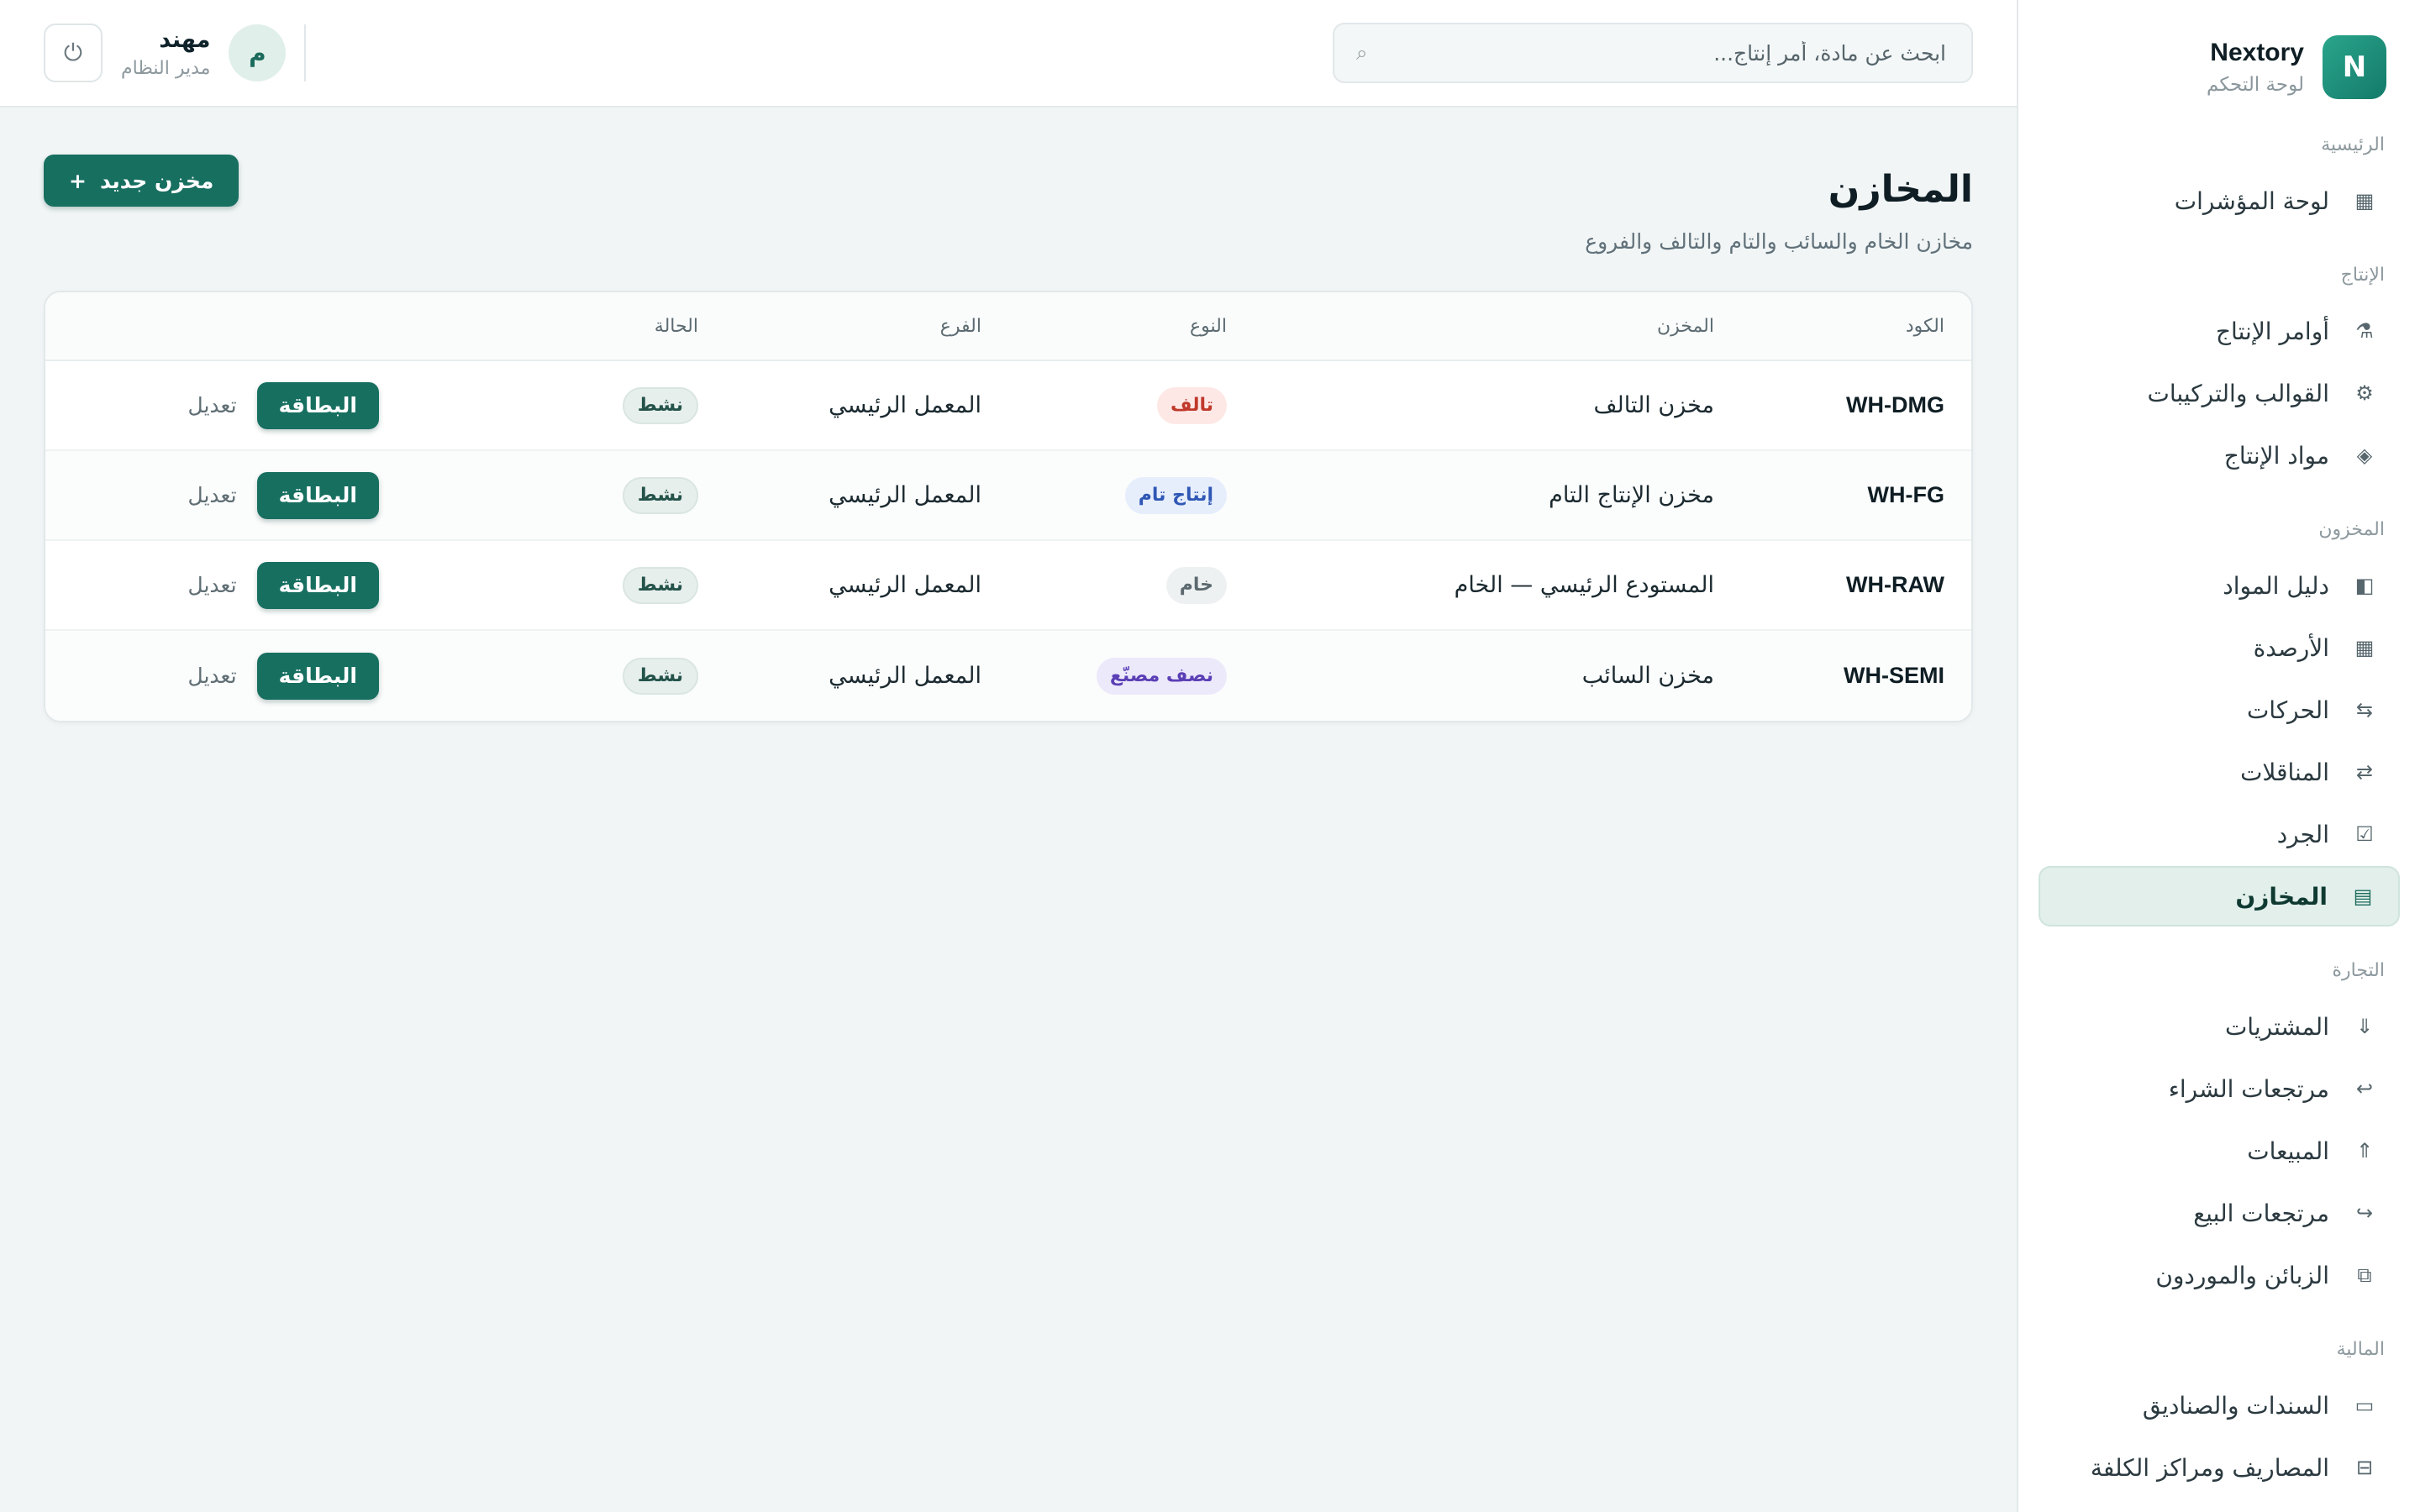  Describe the element at coordinates (2219, 585) in the screenshot. I see `sidebar-item: ◧ دليل المواد` at that location.